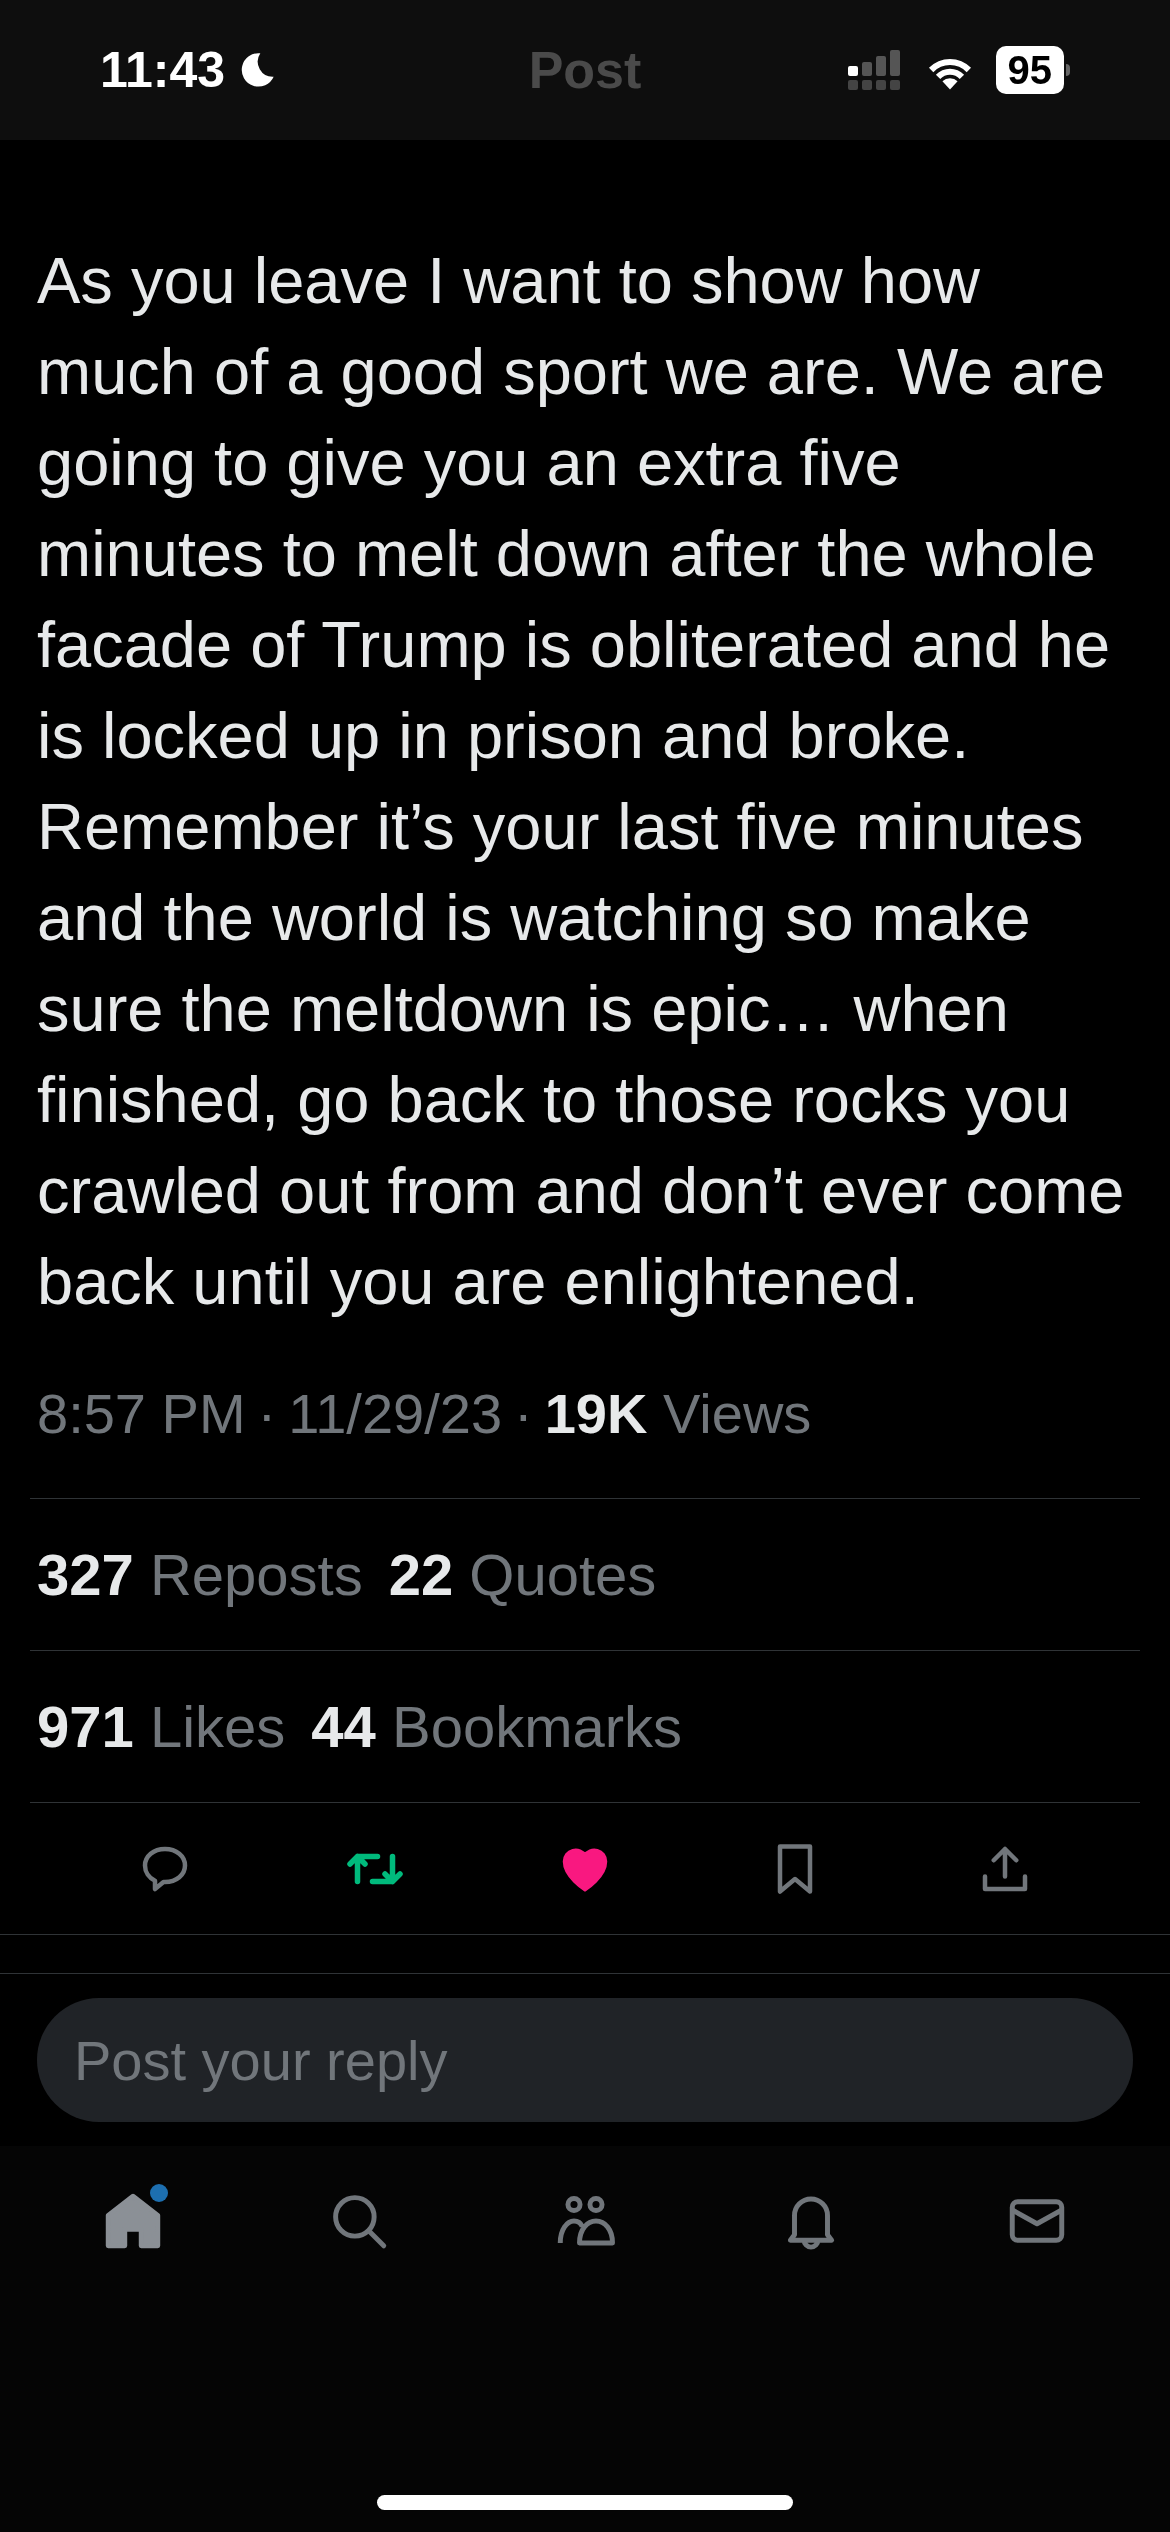 The image size is (1170, 2532). What do you see at coordinates (522, 1574) in the screenshot?
I see `engagement-stat: 22 Quotes` at bounding box center [522, 1574].